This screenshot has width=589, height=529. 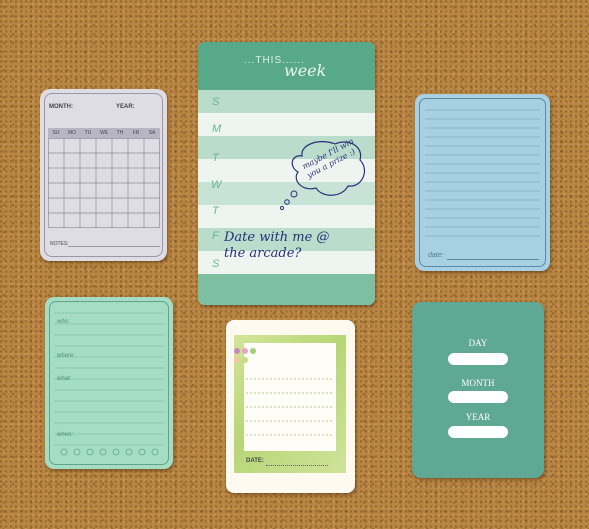 I want to click on arcade-note: Date with me @ the arcade?, so click(x=277, y=245).